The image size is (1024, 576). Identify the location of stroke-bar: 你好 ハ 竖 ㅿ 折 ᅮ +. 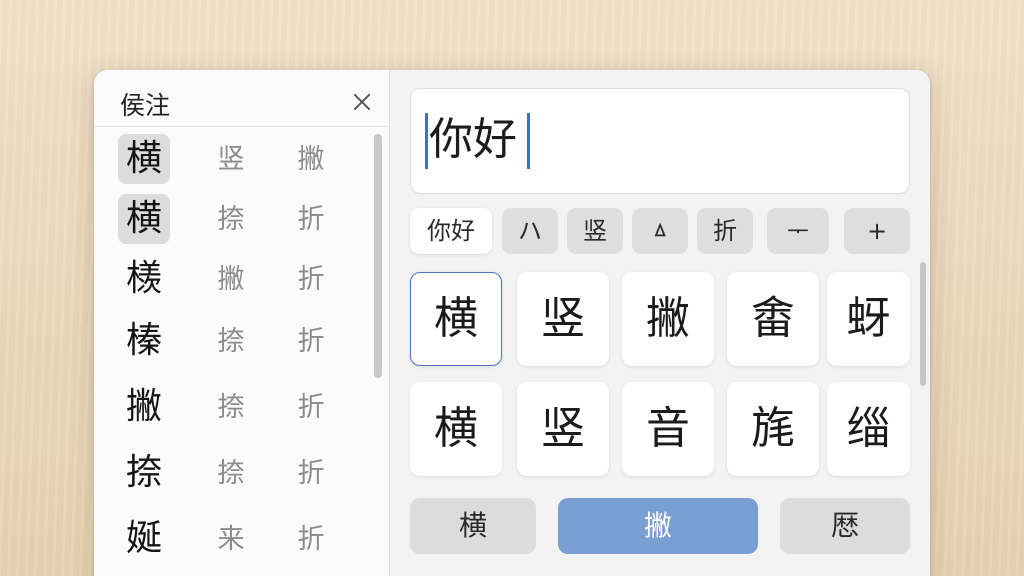
(660, 231).